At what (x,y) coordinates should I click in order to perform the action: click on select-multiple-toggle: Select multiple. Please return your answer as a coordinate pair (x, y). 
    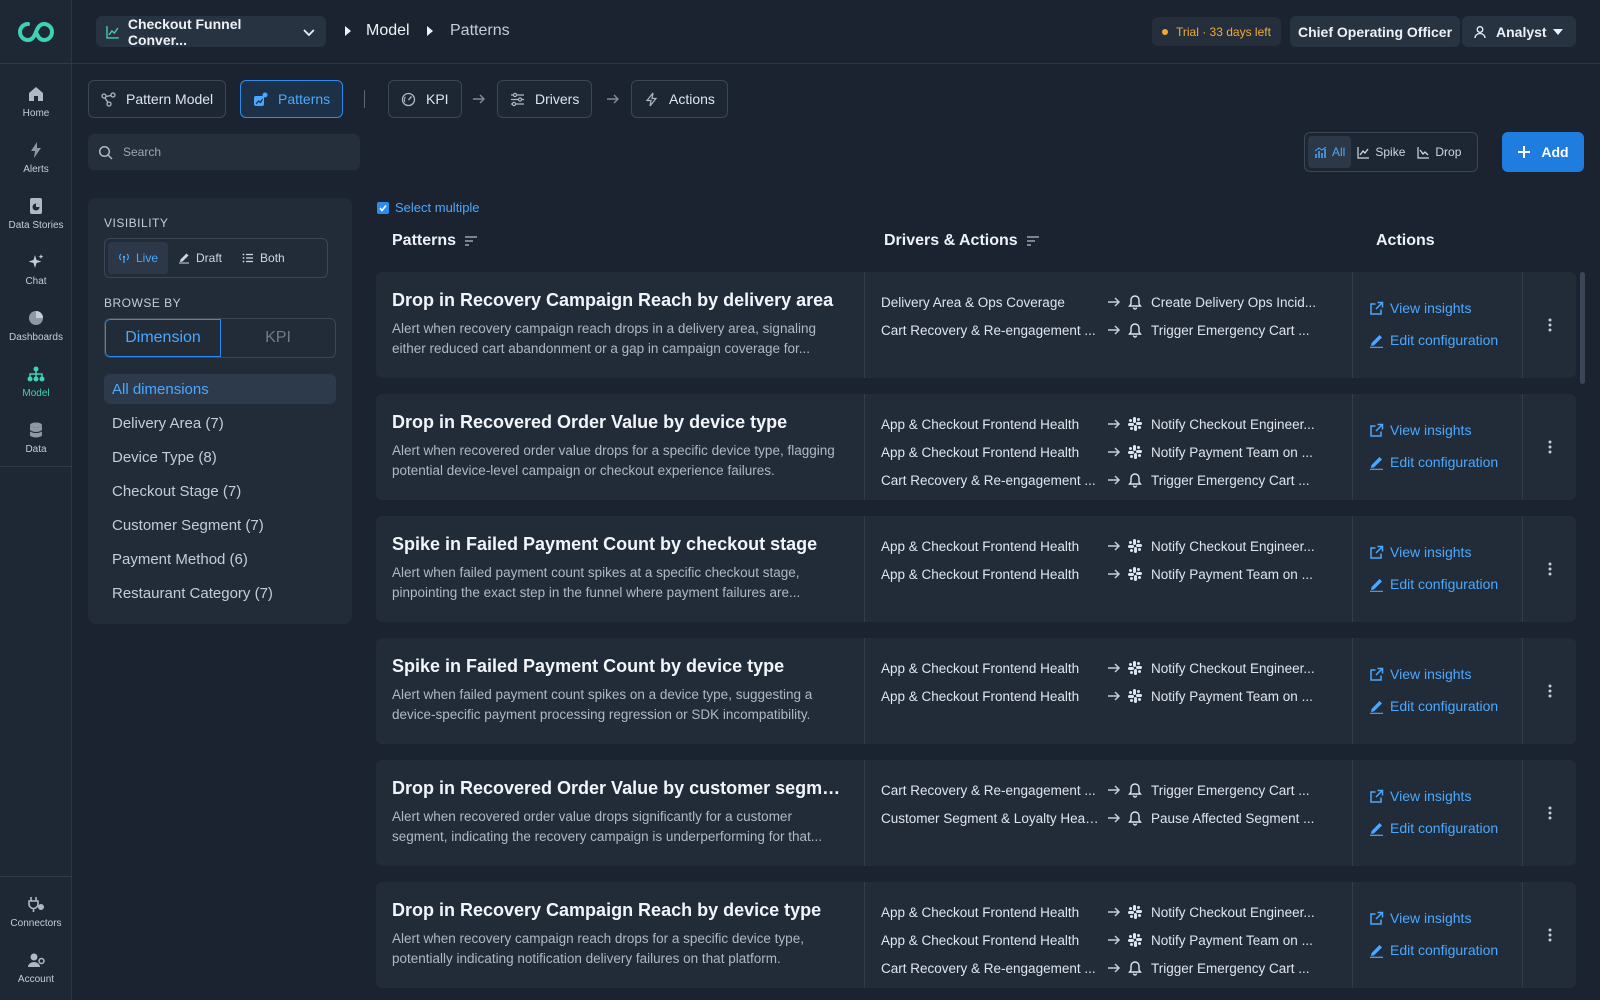
    Looking at the image, I should click on (428, 207).